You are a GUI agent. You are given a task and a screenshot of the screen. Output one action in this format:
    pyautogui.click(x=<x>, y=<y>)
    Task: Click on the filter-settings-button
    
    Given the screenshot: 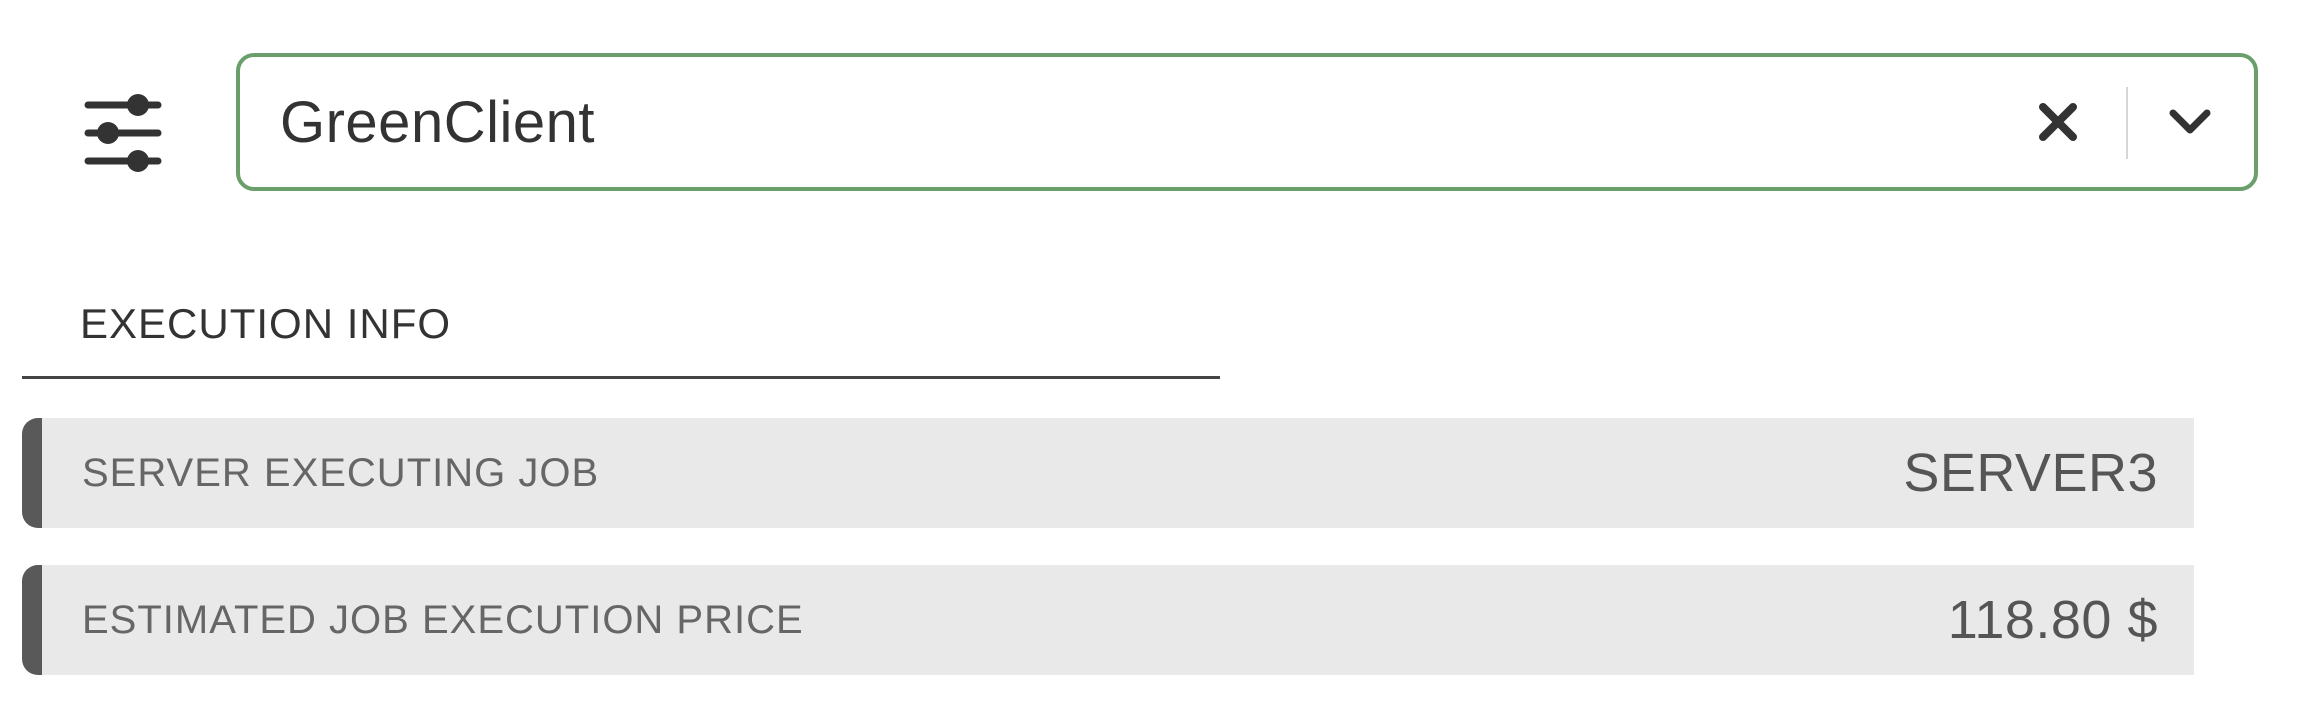 What is the action you would take?
    pyautogui.click(x=123, y=133)
    